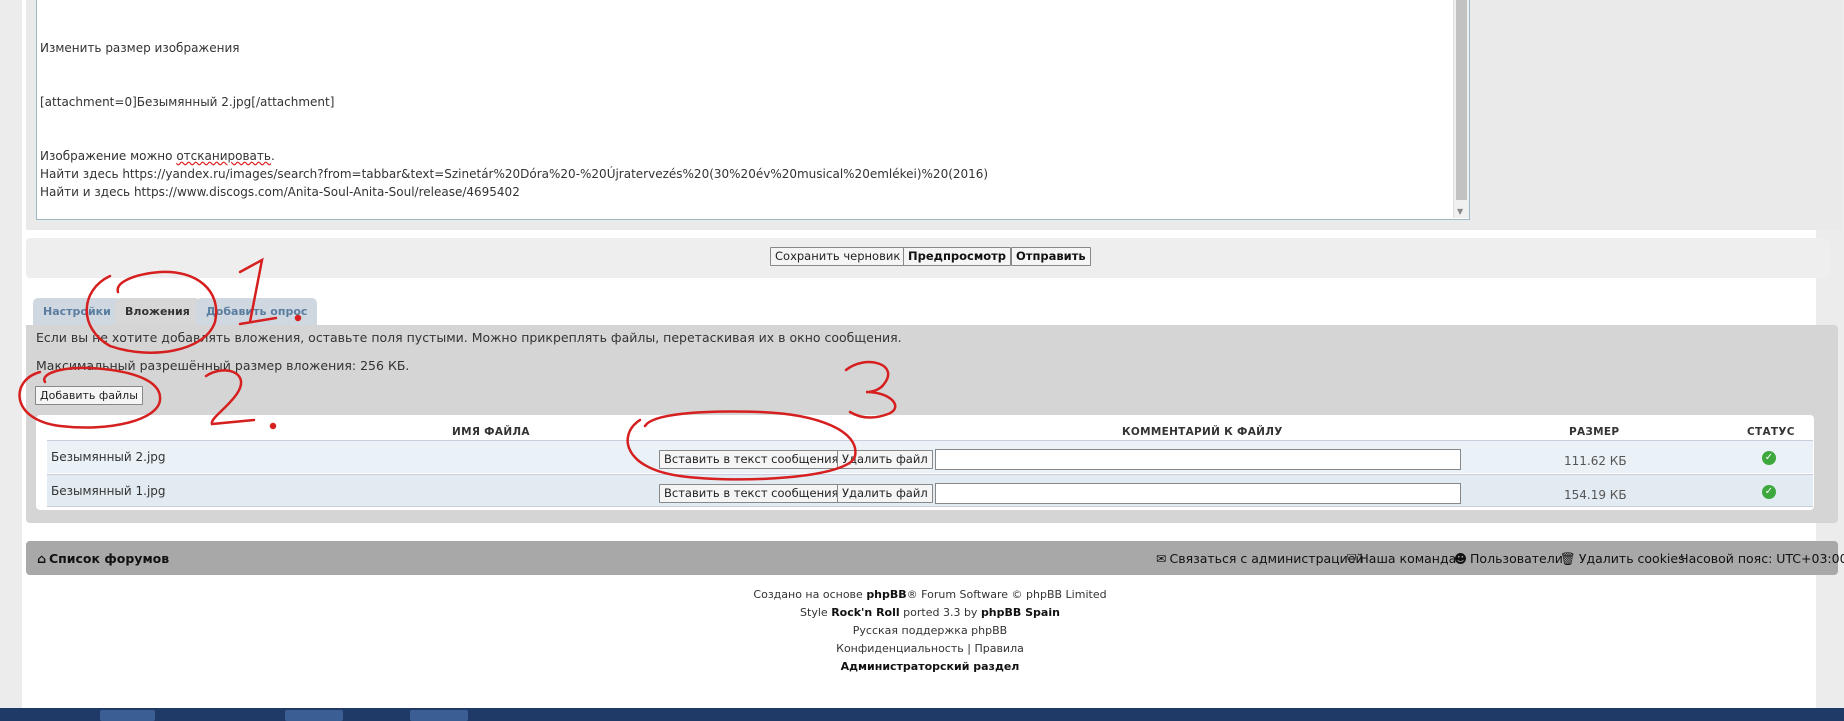  Describe the element at coordinates (1266, 558) in the screenshot. I see `contact-label: Связаться с администрацией` at that location.